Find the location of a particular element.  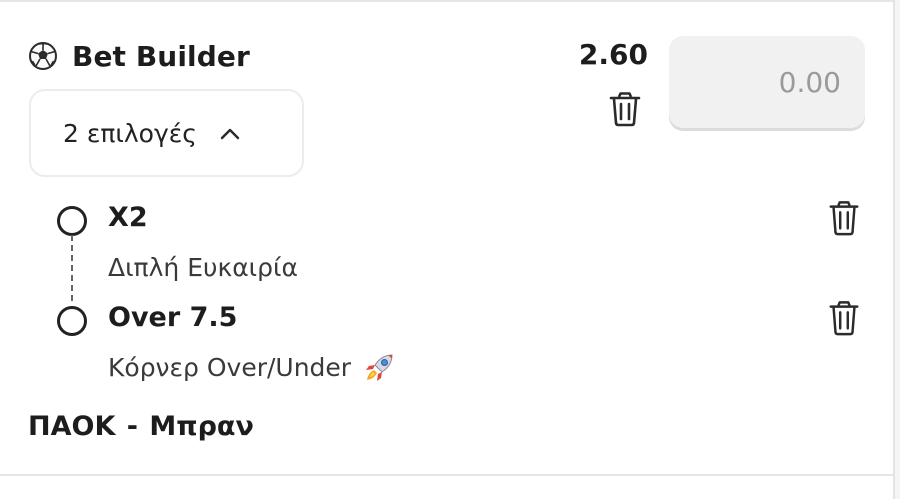

leg-selection-name: X2 is located at coordinates (128, 217).